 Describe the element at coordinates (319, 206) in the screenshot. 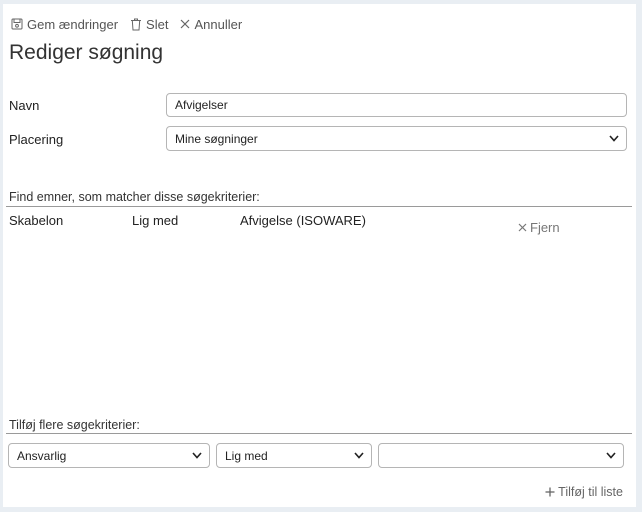

I see `criteria-divider` at that location.